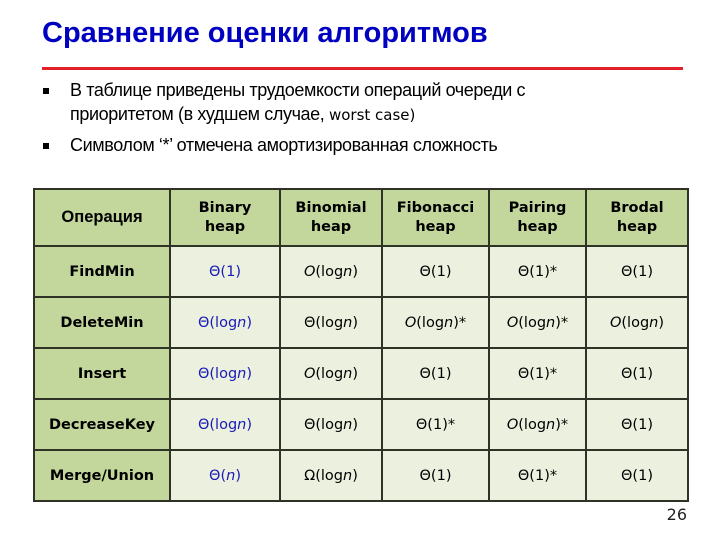 The width and height of the screenshot is (720, 540). What do you see at coordinates (102, 424) in the screenshot?
I see `row-header-operation: DecreaseKey` at bounding box center [102, 424].